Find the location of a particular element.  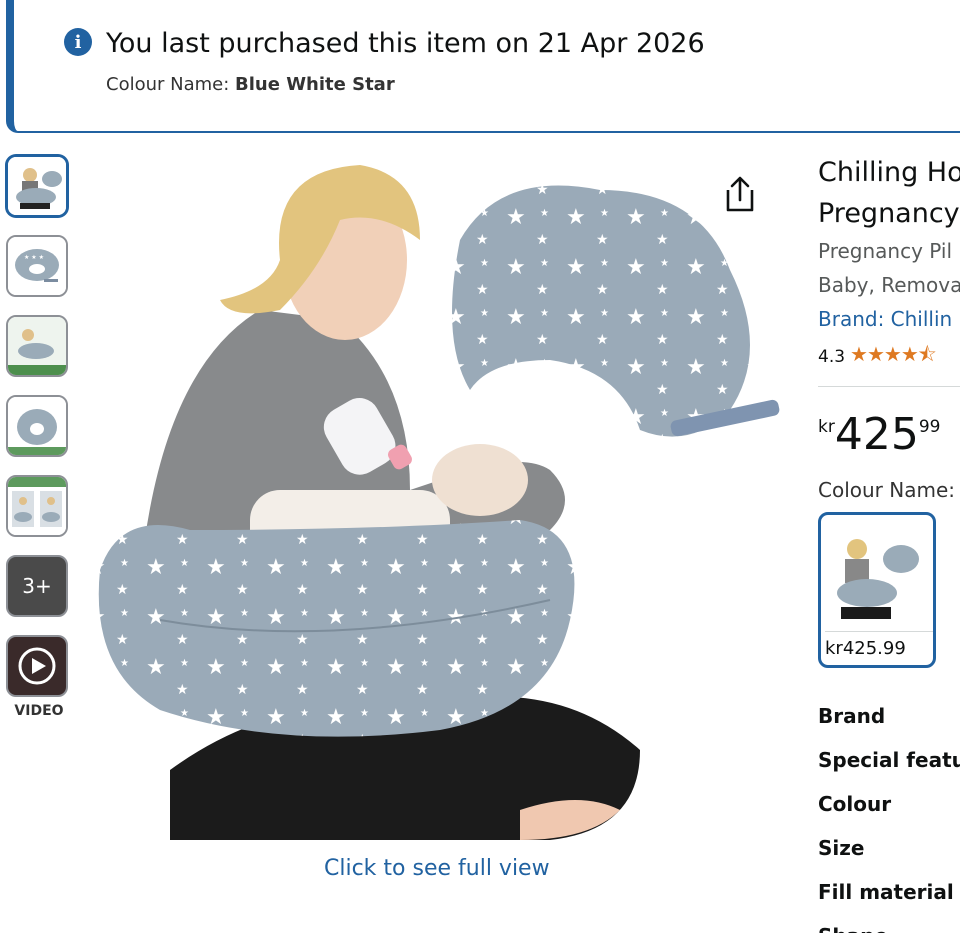

title-line-1: Chilling Ho is located at coordinates (889, 172).